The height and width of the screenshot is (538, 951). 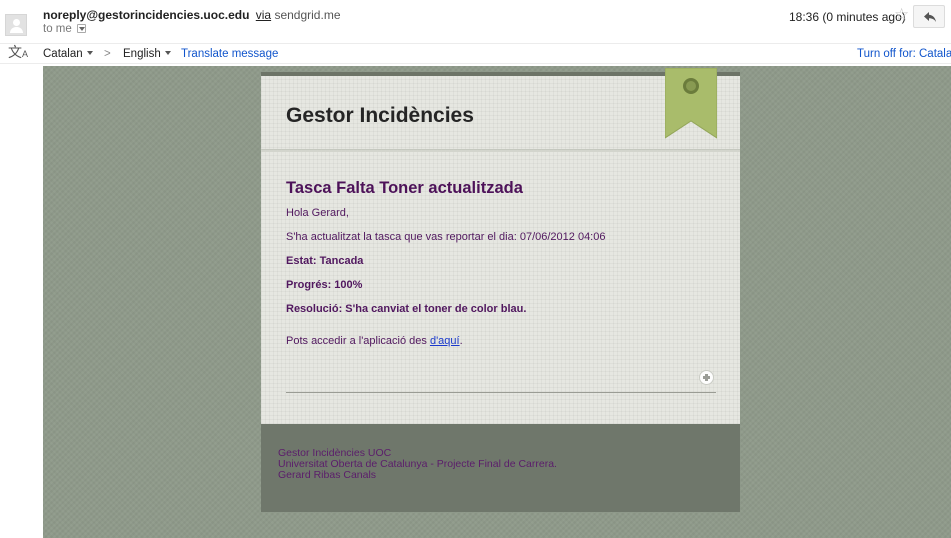 I want to click on reply-button, so click(x=929, y=16).